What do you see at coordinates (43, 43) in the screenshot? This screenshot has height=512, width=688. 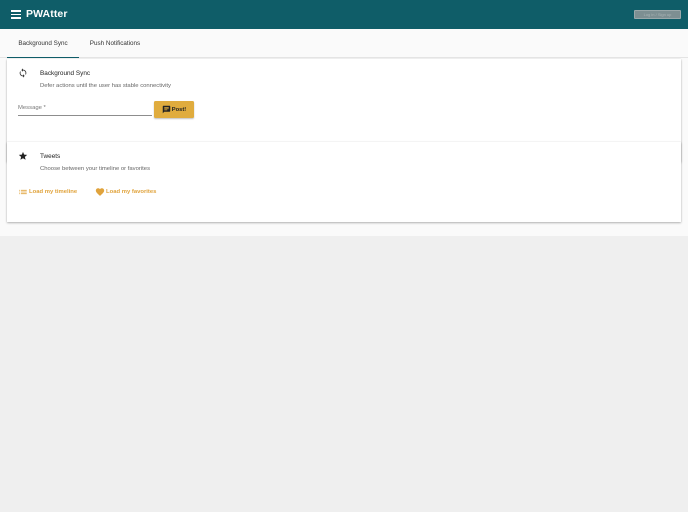 I see `tab-background-sync: Background Sync` at bounding box center [43, 43].